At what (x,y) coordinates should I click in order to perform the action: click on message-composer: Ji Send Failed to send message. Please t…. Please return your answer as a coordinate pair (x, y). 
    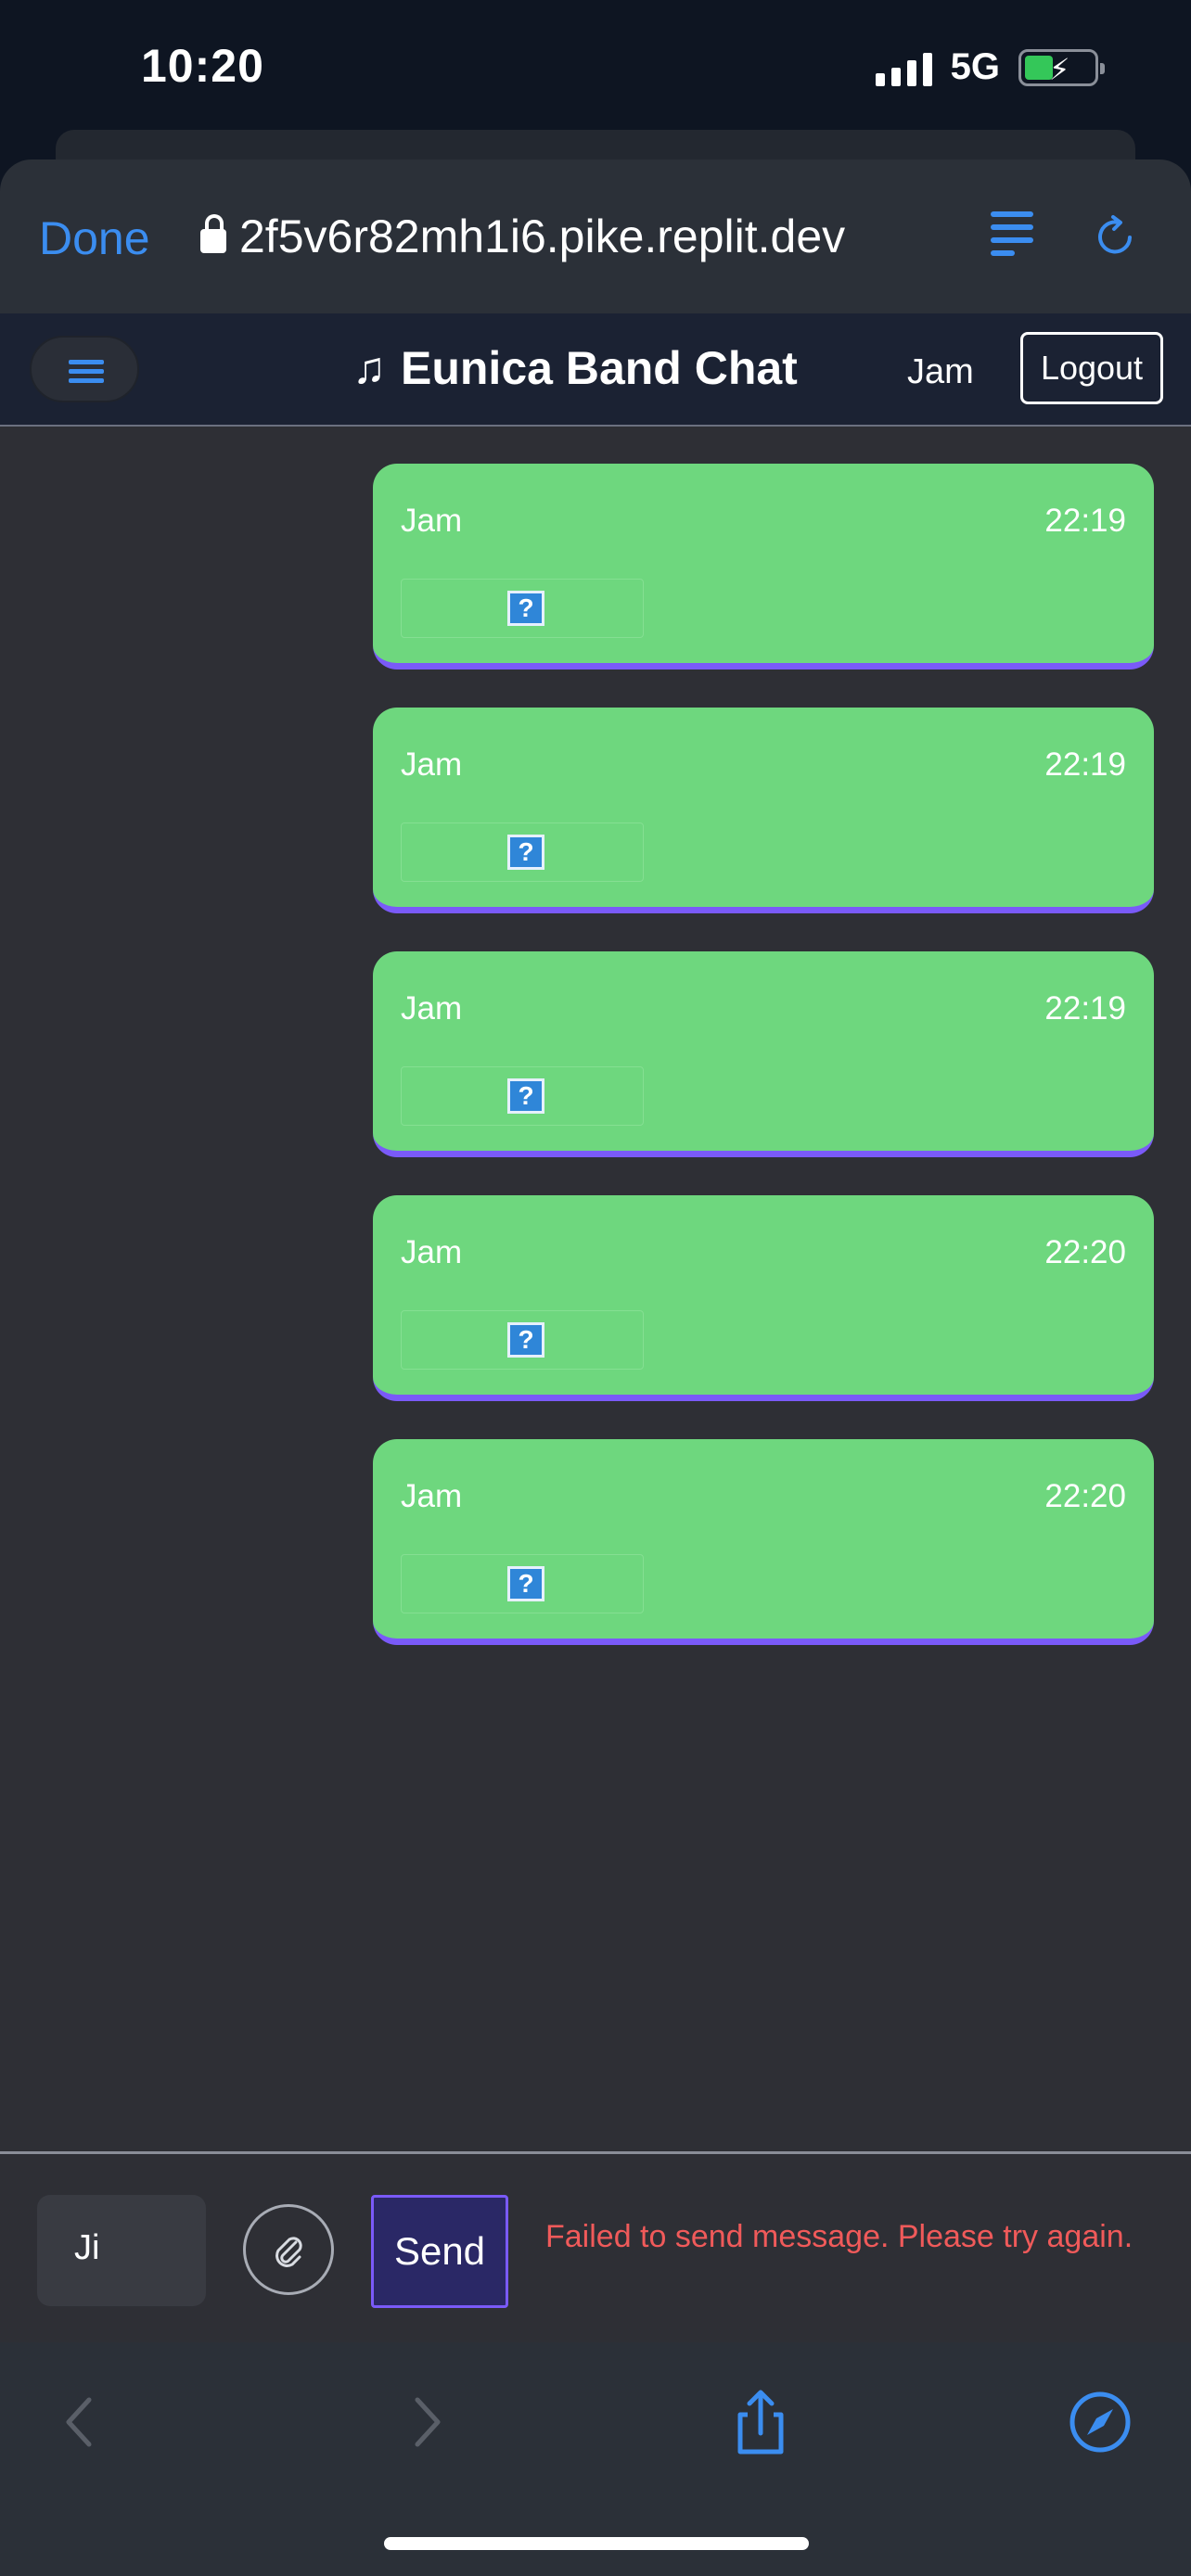
    Looking at the image, I should click on (595, 2246).